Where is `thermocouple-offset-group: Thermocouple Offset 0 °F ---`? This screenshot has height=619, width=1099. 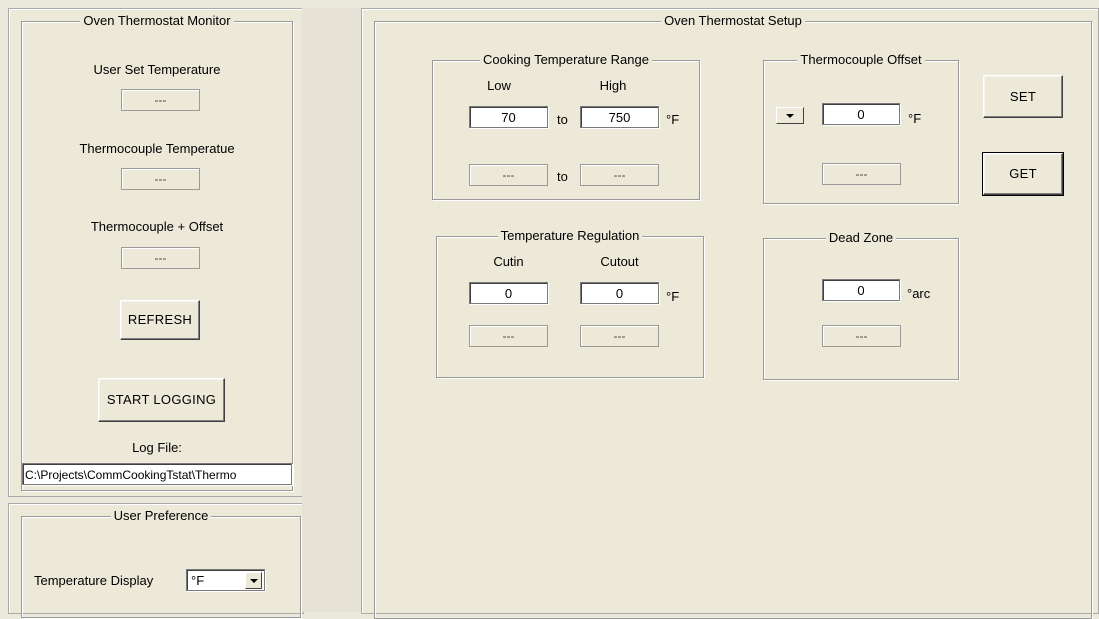 thermocouple-offset-group: Thermocouple Offset 0 °F --- is located at coordinates (861, 128).